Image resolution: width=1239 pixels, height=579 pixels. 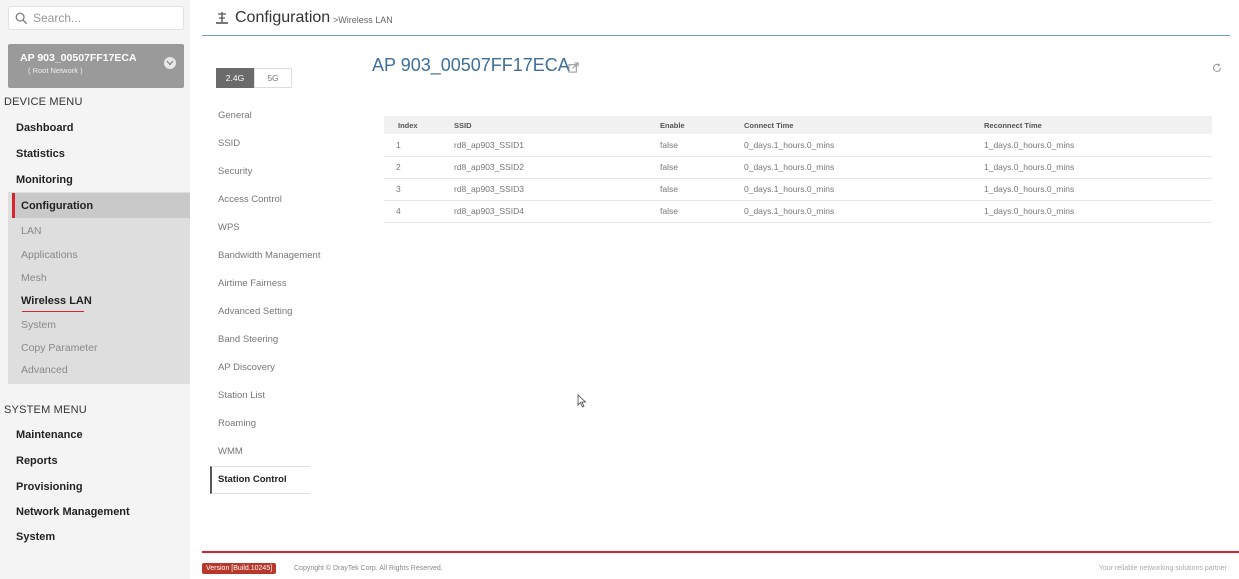 I want to click on menu-maintenance: Maintenance, so click(x=49, y=435).